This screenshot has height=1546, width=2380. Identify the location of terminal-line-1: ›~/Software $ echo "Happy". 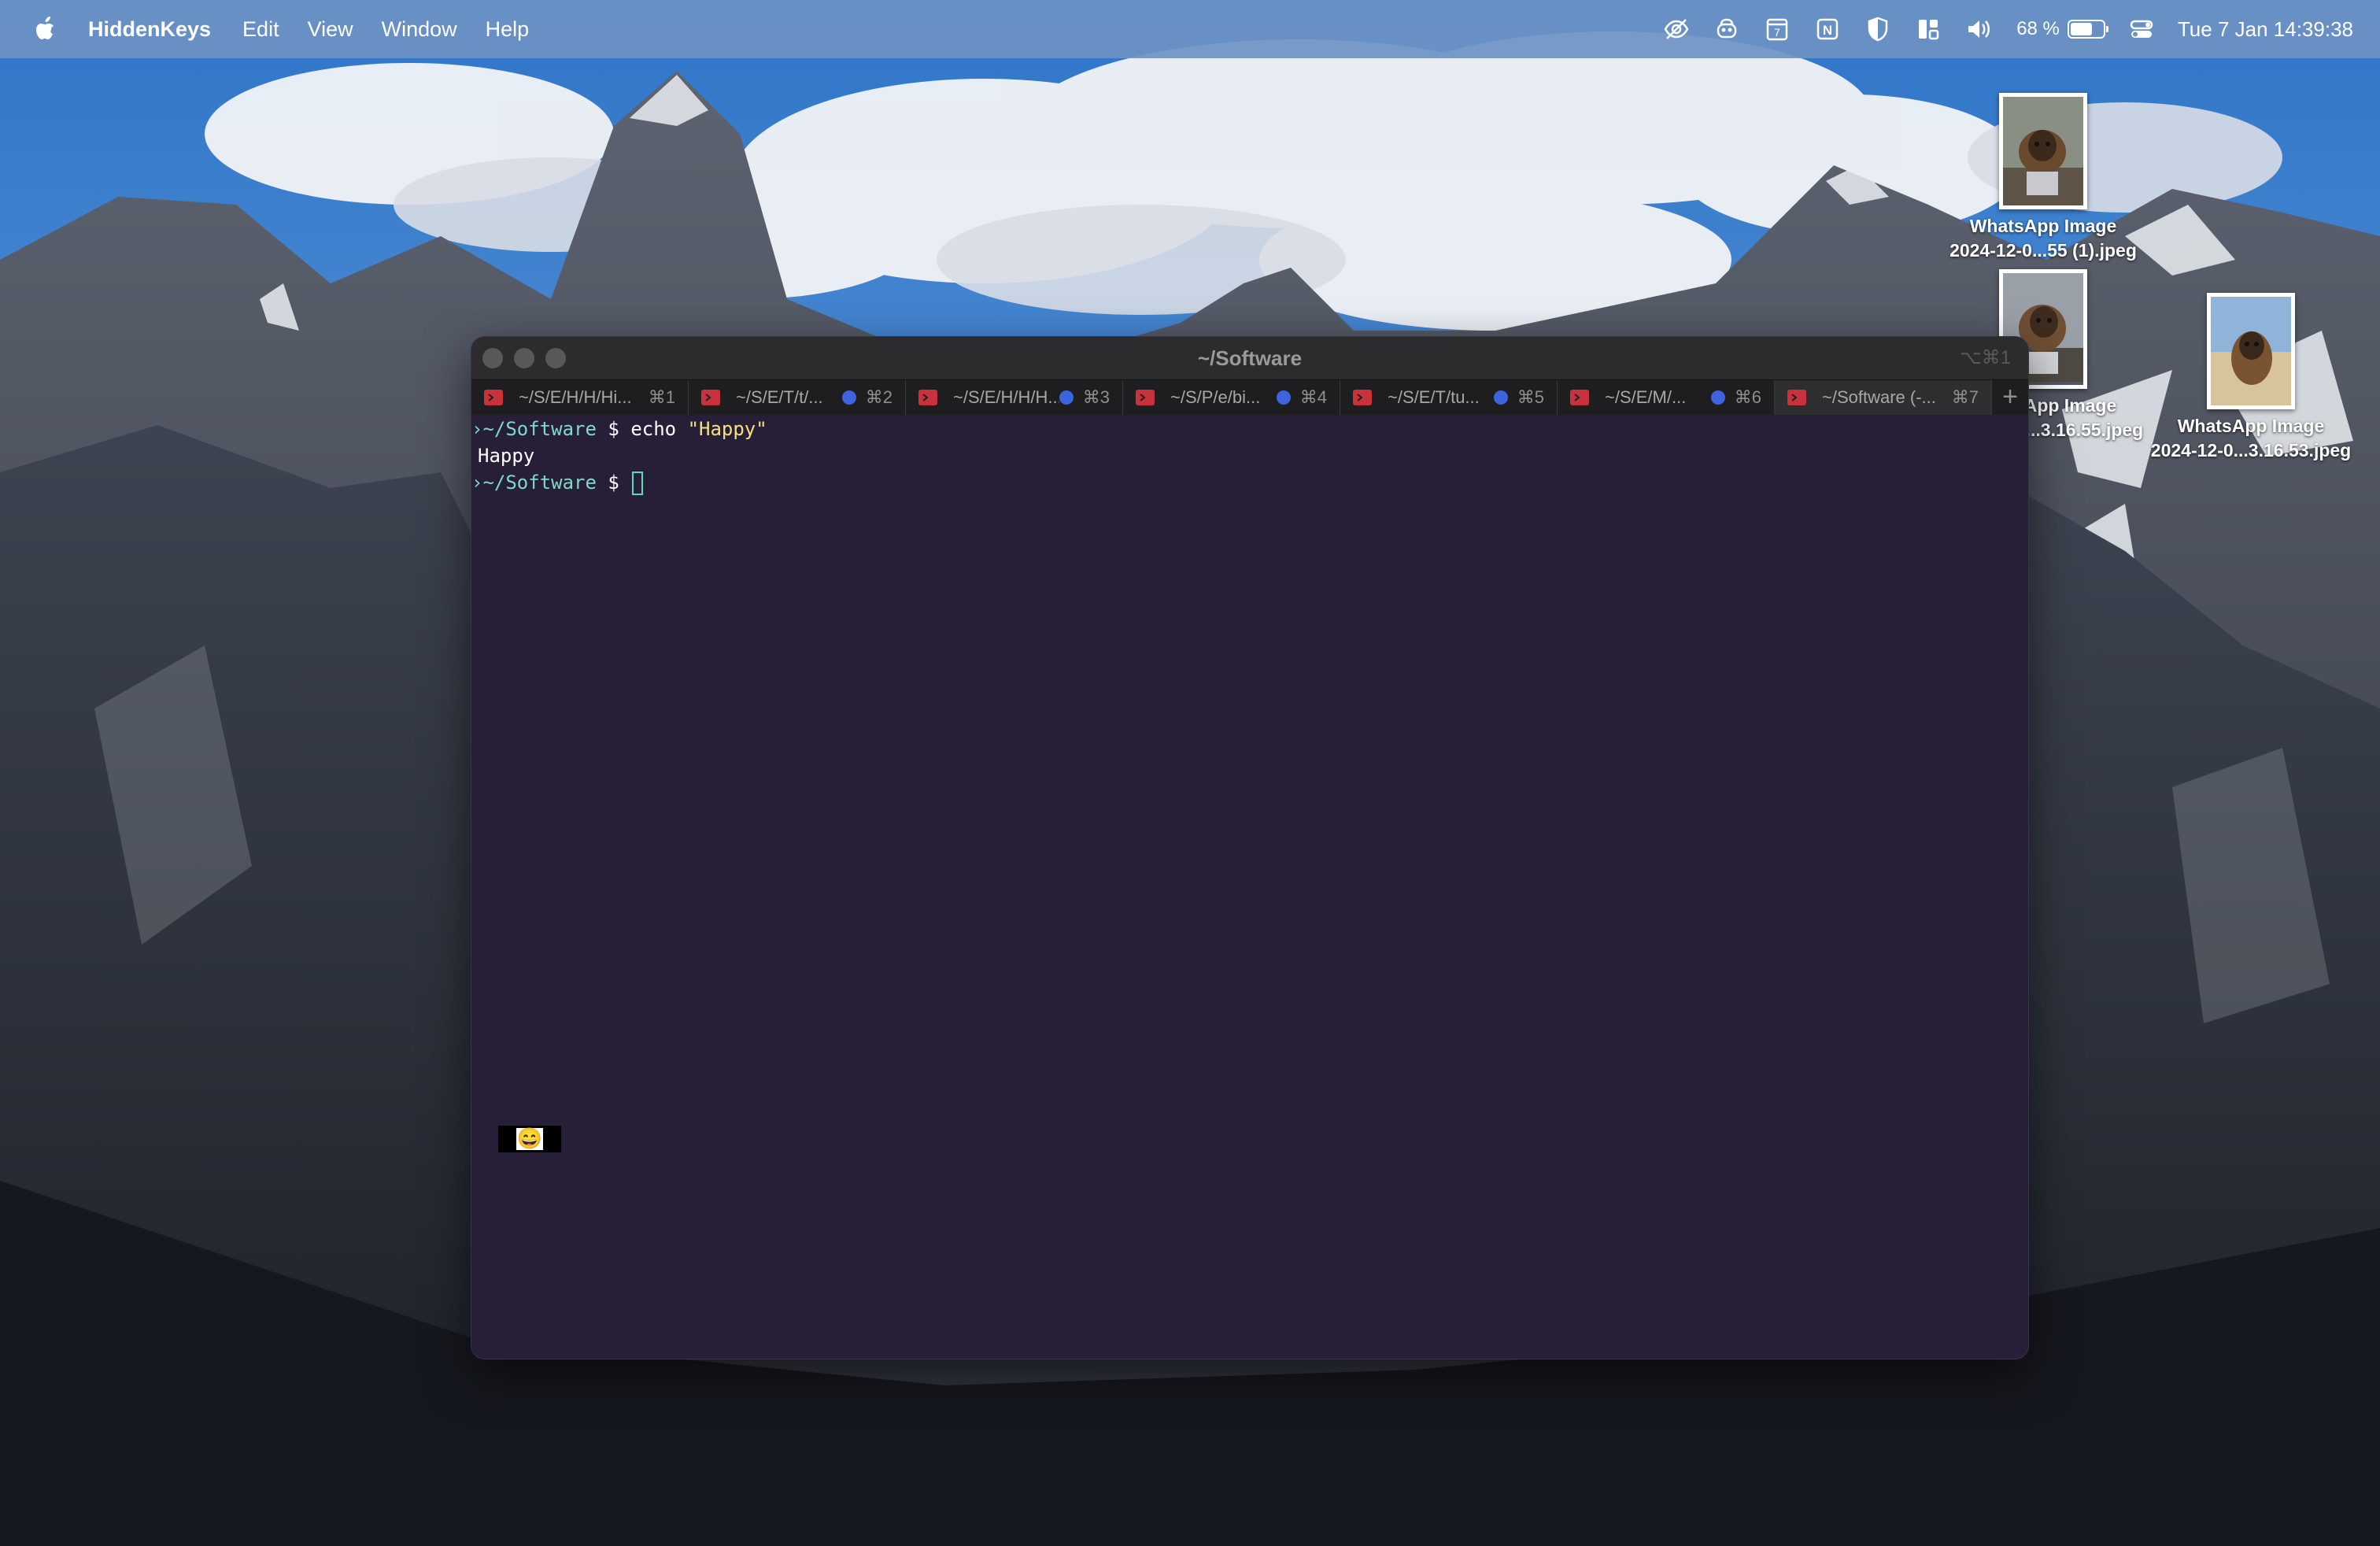
(619, 429).